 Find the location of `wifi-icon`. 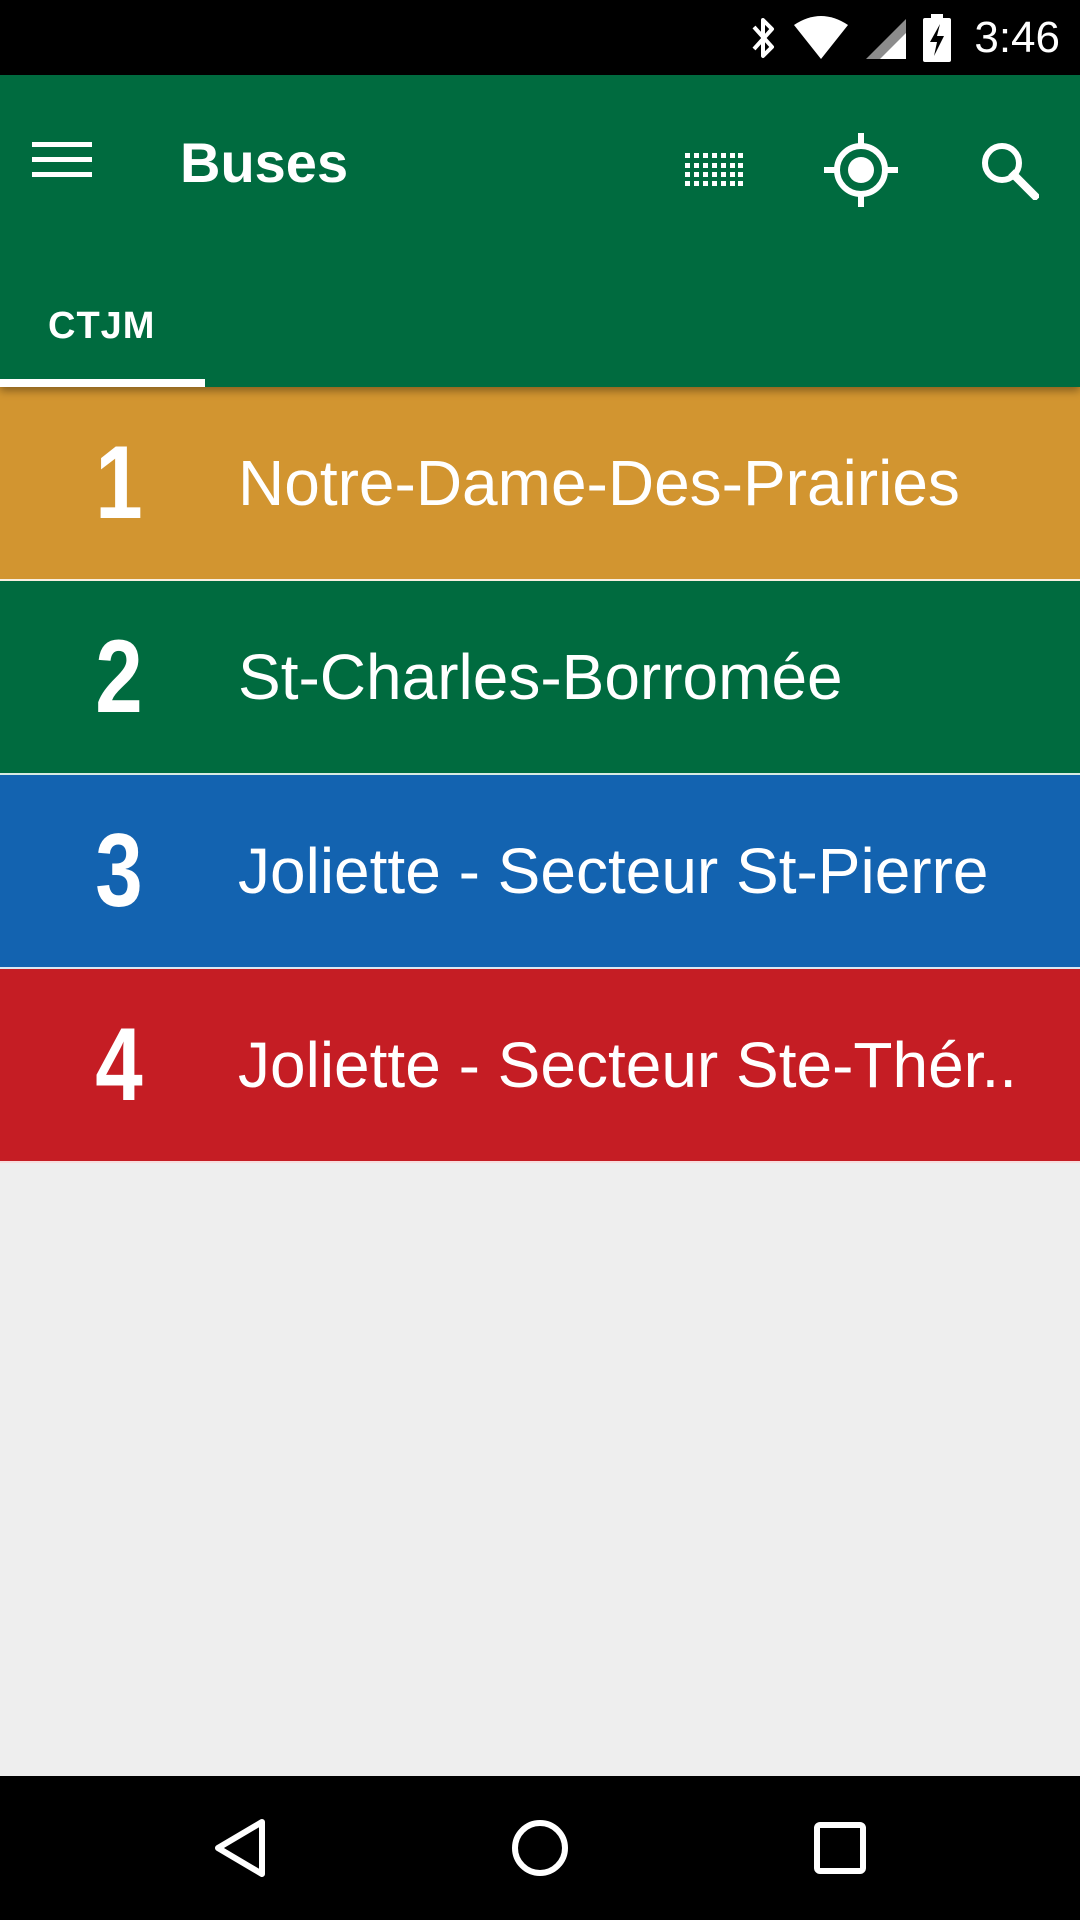

wifi-icon is located at coordinates (821, 37).